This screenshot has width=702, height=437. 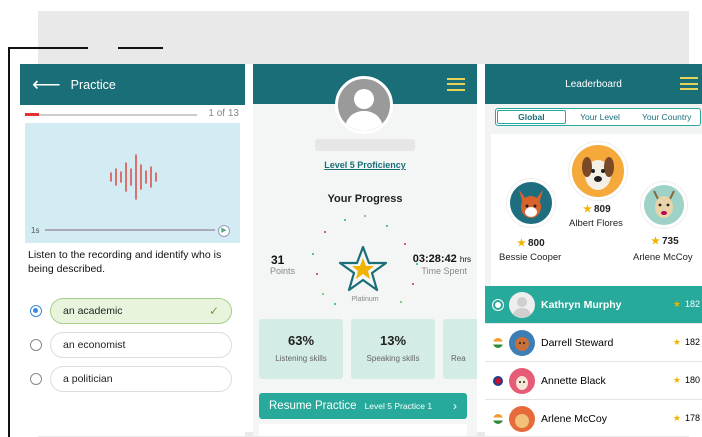 What do you see at coordinates (365, 165) in the screenshot?
I see `proficiency-link: Level 5 Proficiency` at bounding box center [365, 165].